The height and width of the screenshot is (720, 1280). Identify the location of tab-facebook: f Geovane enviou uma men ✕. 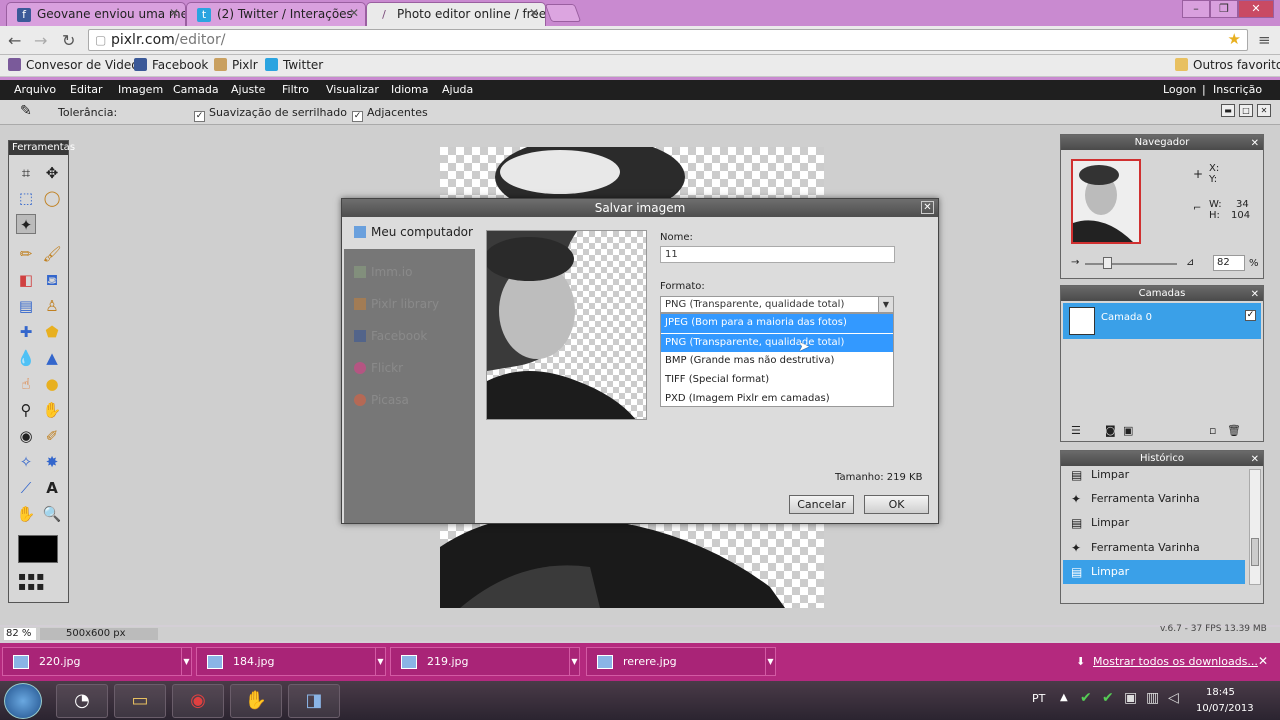
(96, 14).